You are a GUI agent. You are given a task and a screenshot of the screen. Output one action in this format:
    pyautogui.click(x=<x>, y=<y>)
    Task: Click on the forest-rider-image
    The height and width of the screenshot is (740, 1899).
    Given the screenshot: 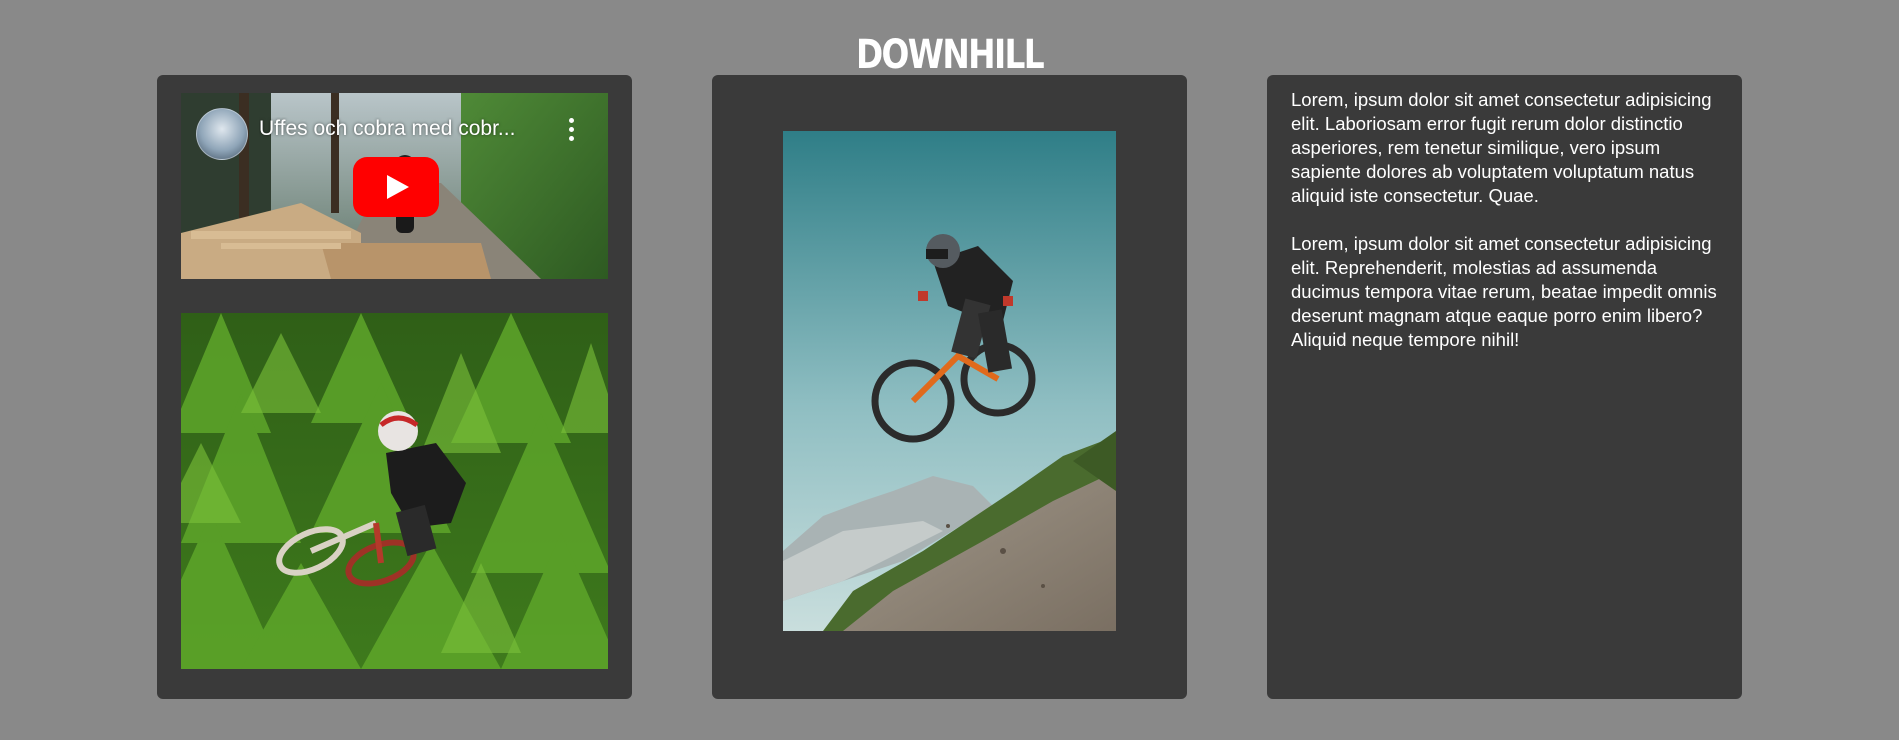 What is the action you would take?
    pyautogui.click(x=394, y=491)
    